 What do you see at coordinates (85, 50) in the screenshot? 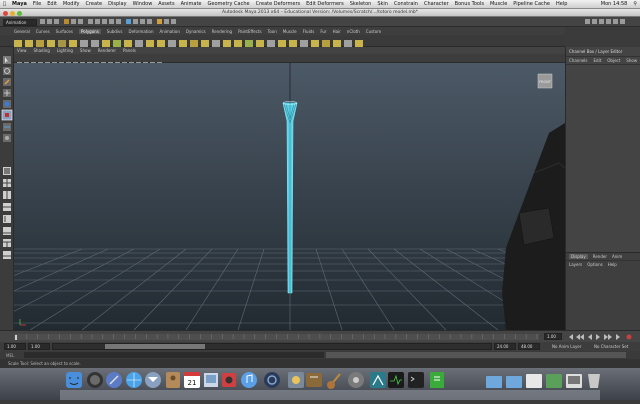
I see `panel-menu-show: Show` at bounding box center [85, 50].